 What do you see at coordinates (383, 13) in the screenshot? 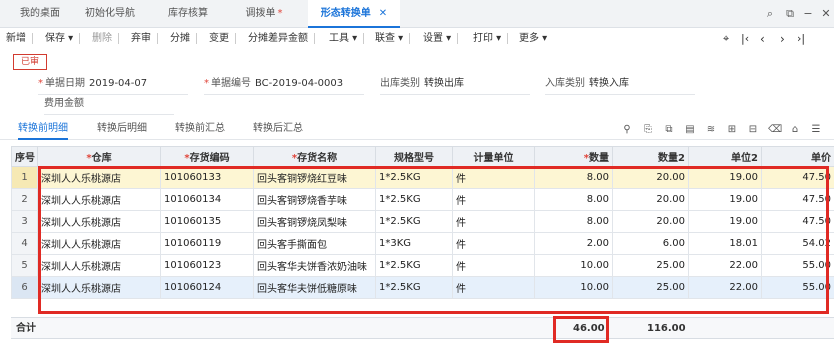
I see `close-tab-icon: ✕` at bounding box center [383, 13].